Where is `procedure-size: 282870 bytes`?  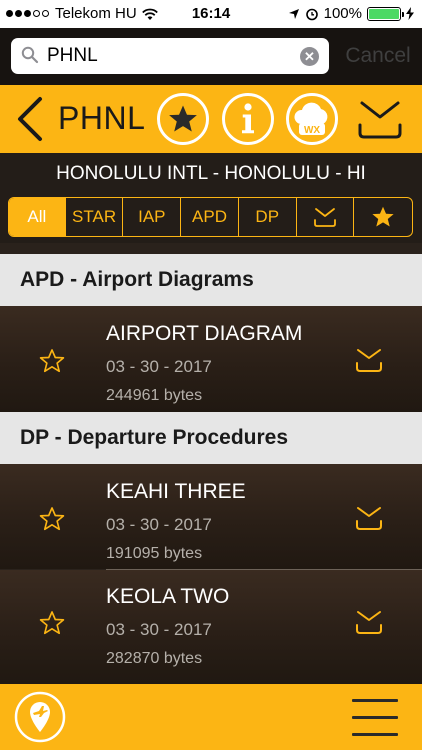 procedure-size: 282870 bytes is located at coordinates (154, 658).